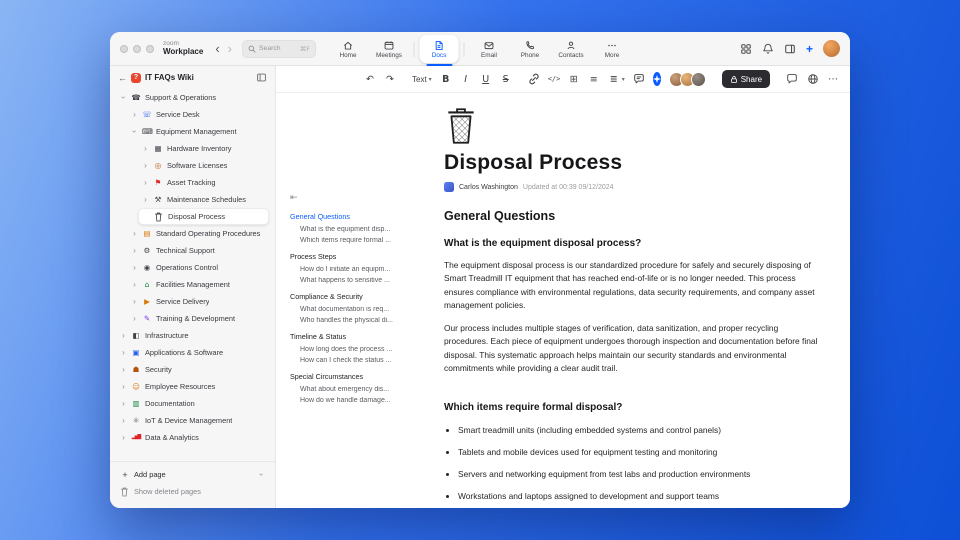  What do you see at coordinates (203, 199) in the screenshot?
I see `sidebar-item-maintenance-schedules: › ⚒ Maintenance Schedules` at bounding box center [203, 199].